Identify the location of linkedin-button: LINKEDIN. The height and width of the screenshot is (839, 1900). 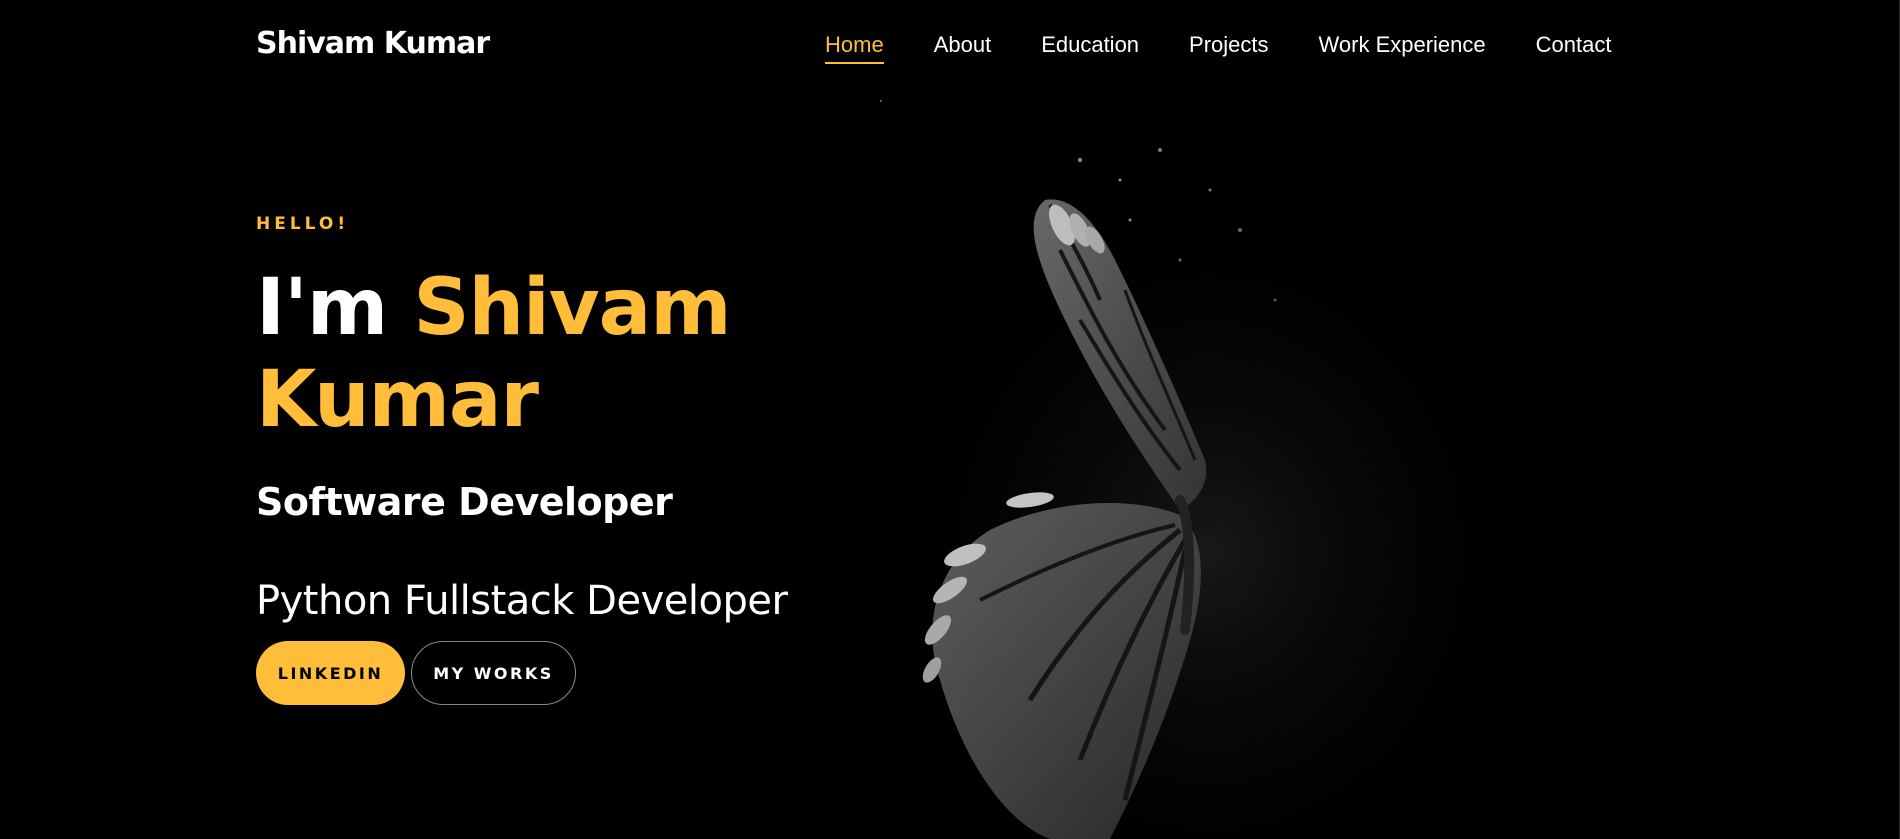
(330, 673).